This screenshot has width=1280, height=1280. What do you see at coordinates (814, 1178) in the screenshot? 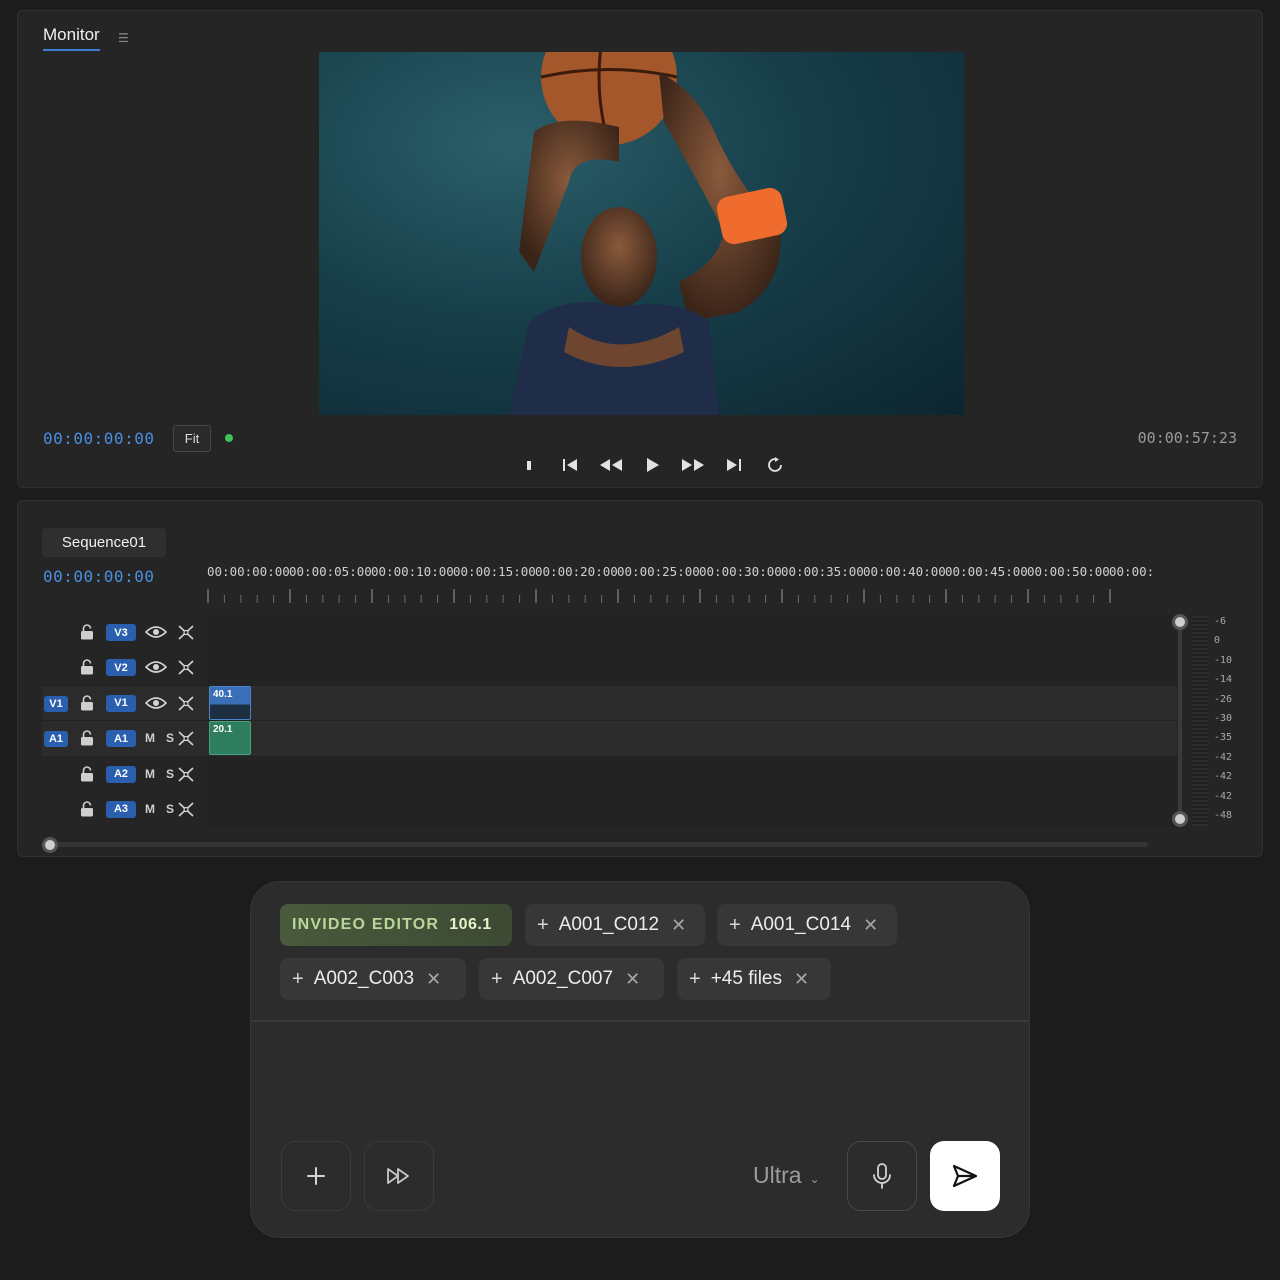
I see `chevron-down-icon: ⌄` at bounding box center [814, 1178].